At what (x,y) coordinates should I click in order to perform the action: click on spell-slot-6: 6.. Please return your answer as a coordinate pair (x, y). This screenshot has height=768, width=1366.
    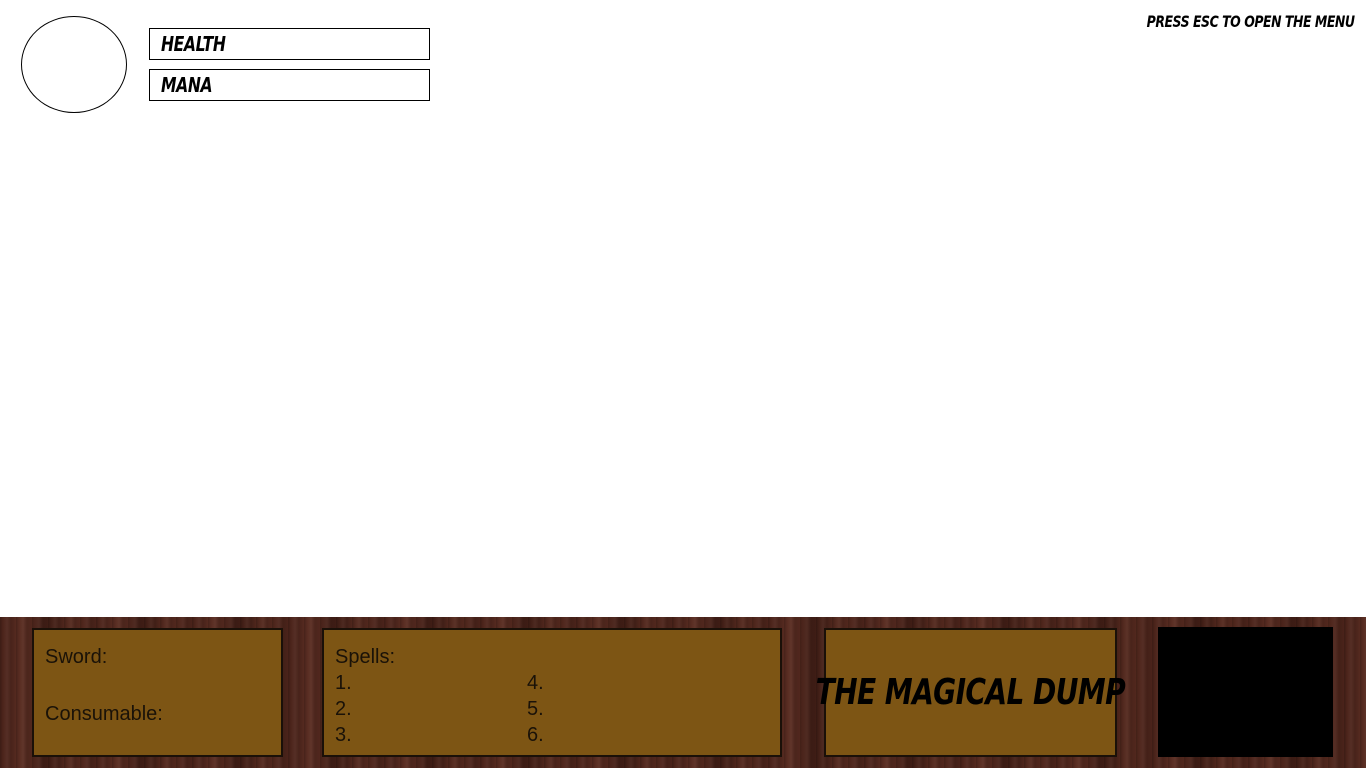
    Looking at the image, I should click on (535, 735).